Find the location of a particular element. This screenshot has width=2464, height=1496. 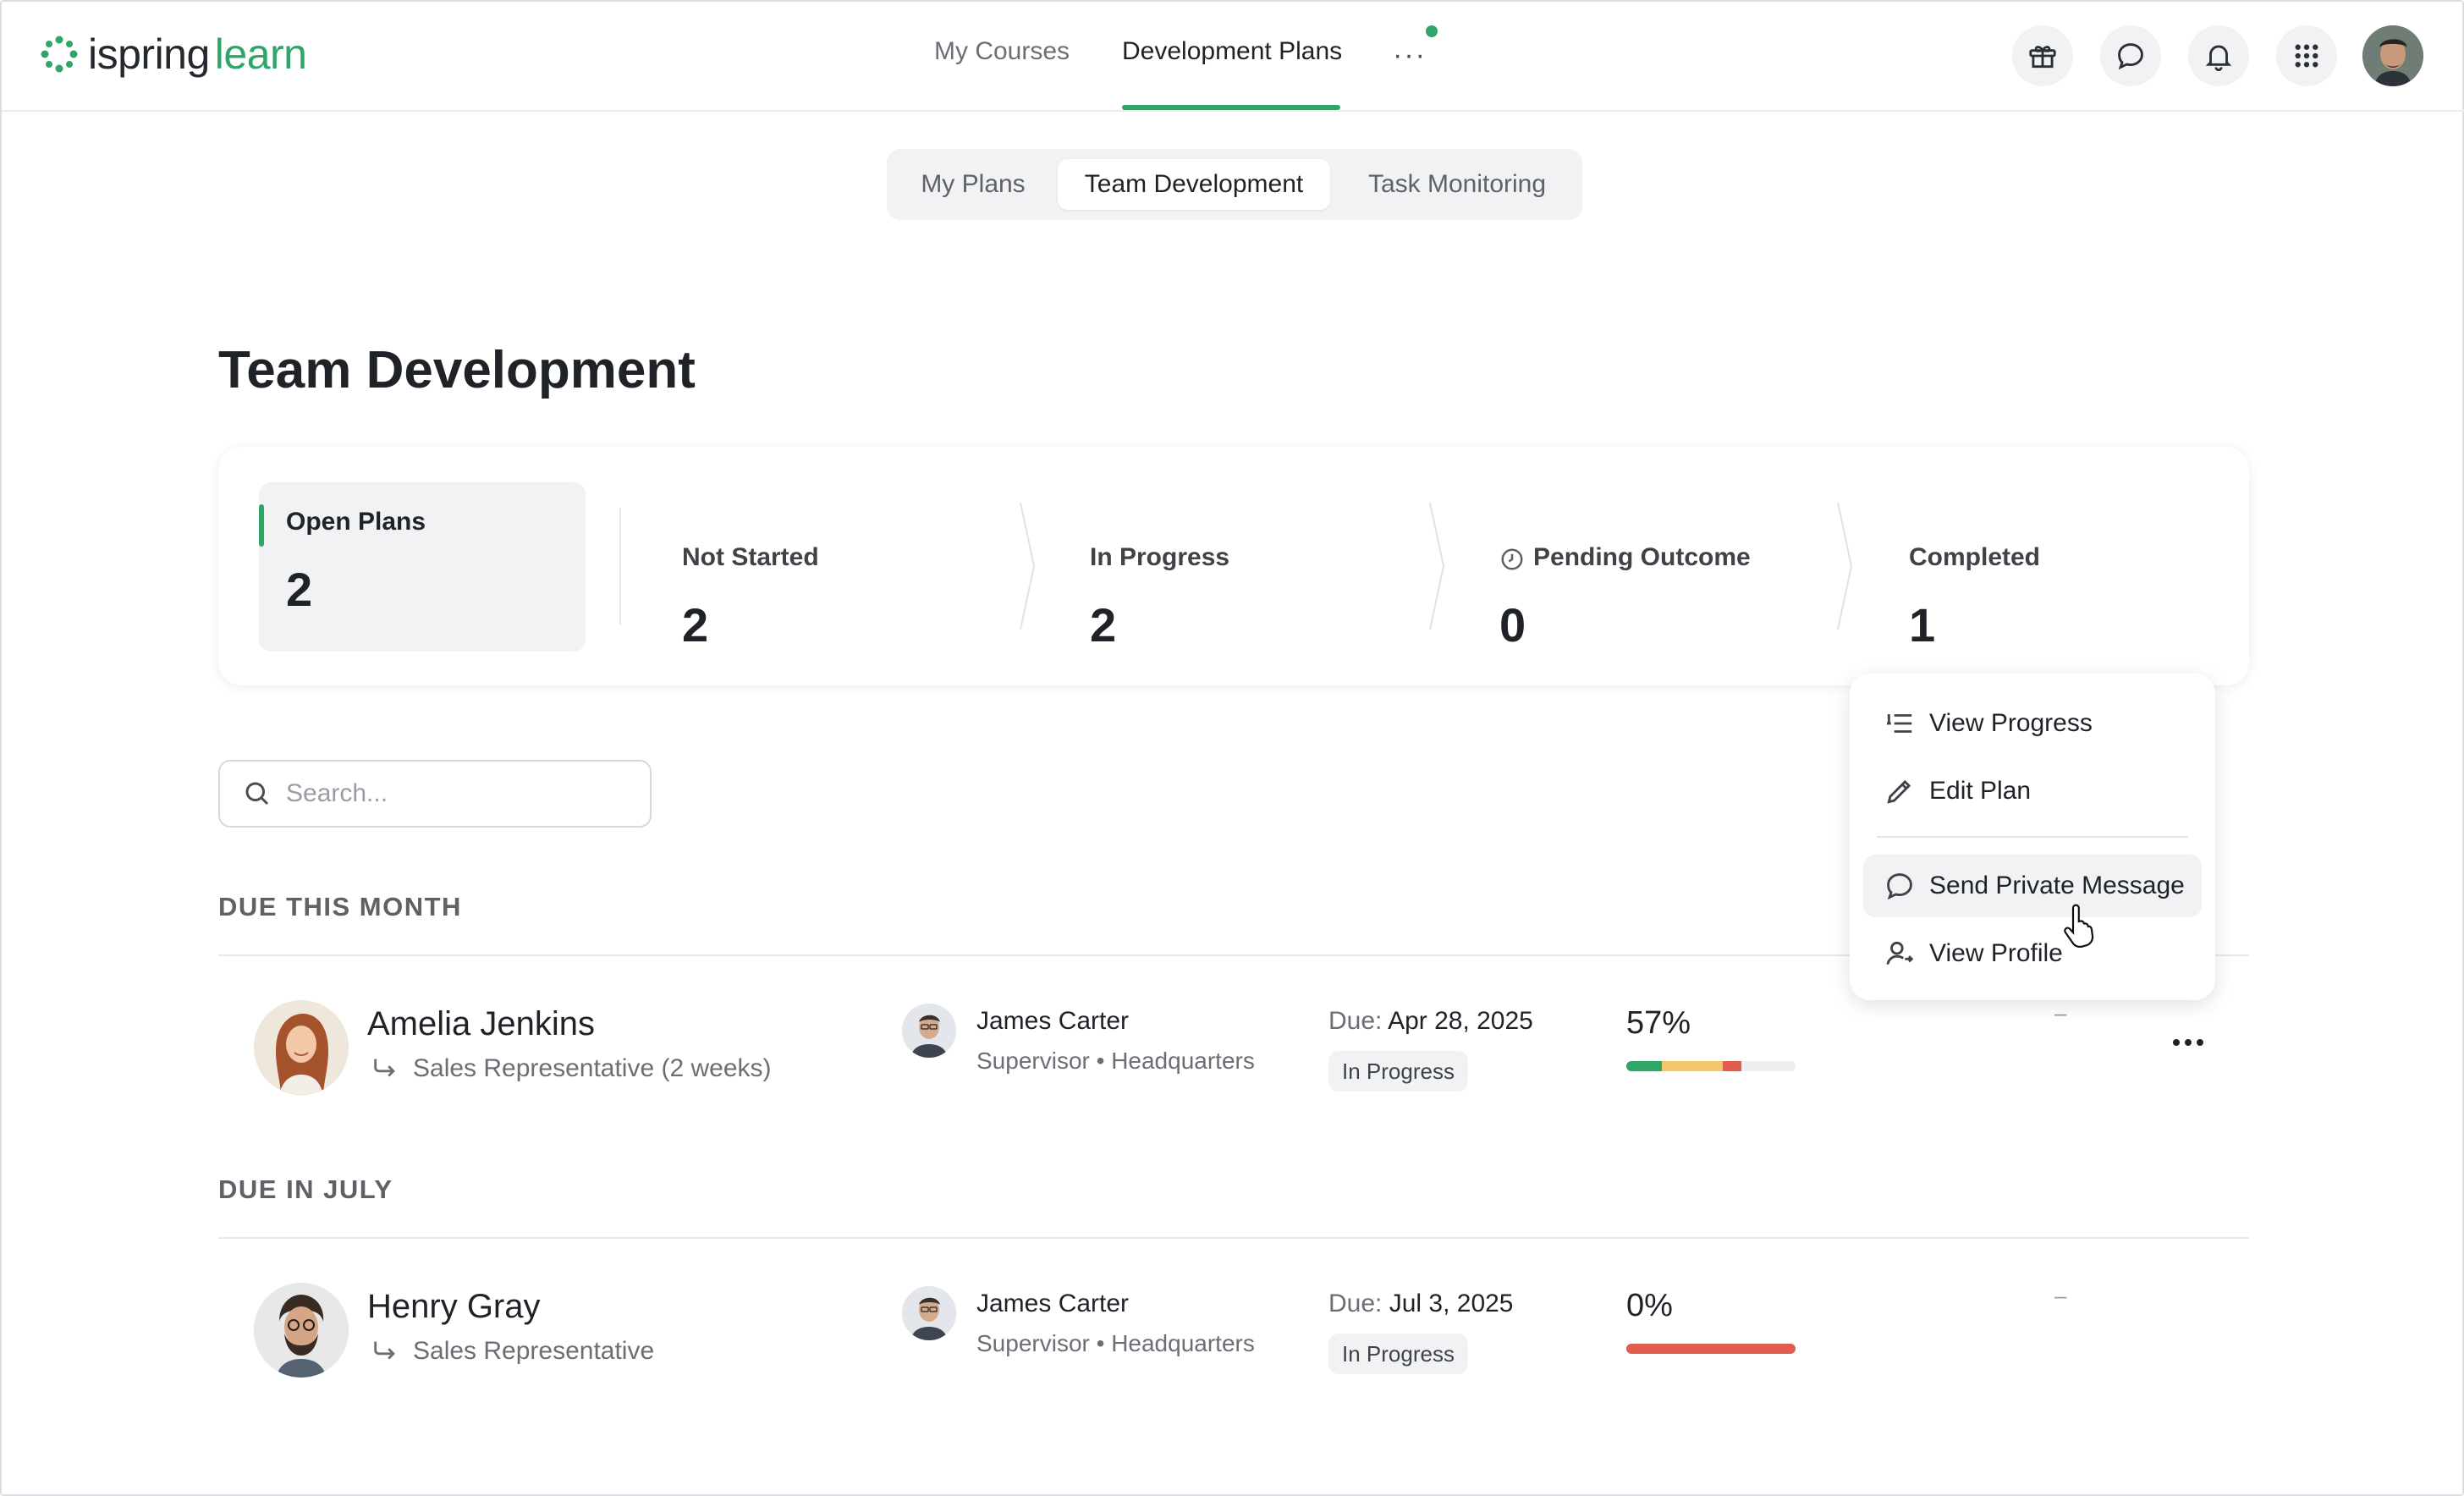

menu-separator is located at coordinates (2032, 837).